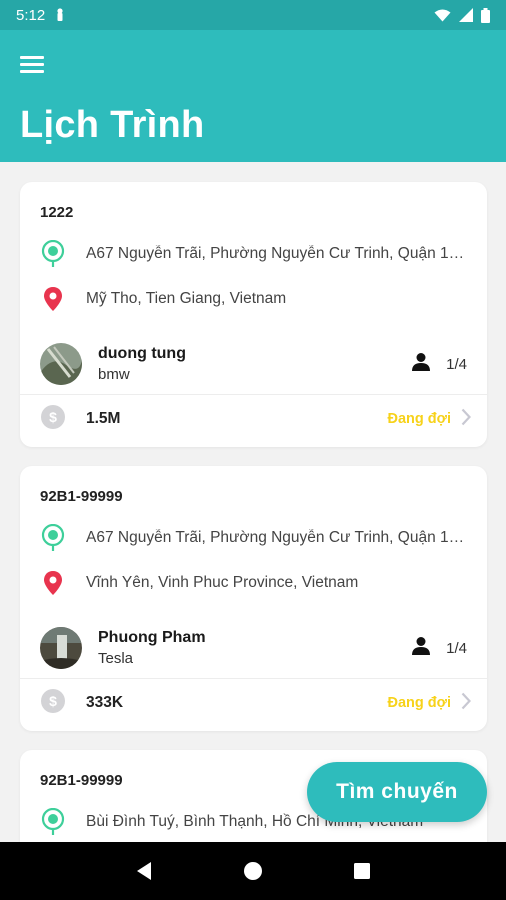 This screenshot has width=506, height=900. I want to click on find-trip-button: Tìm chuyến, so click(397, 792).